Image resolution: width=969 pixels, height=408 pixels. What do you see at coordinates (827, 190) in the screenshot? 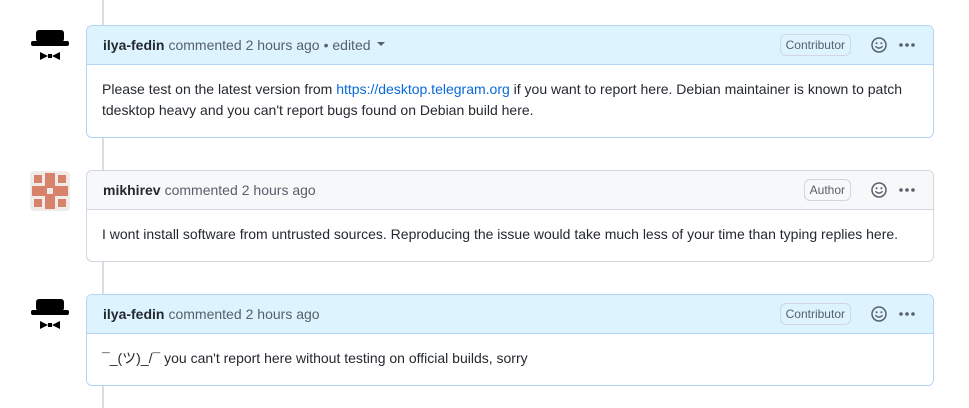
I see `author-badge: Author` at bounding box center [827, 190].